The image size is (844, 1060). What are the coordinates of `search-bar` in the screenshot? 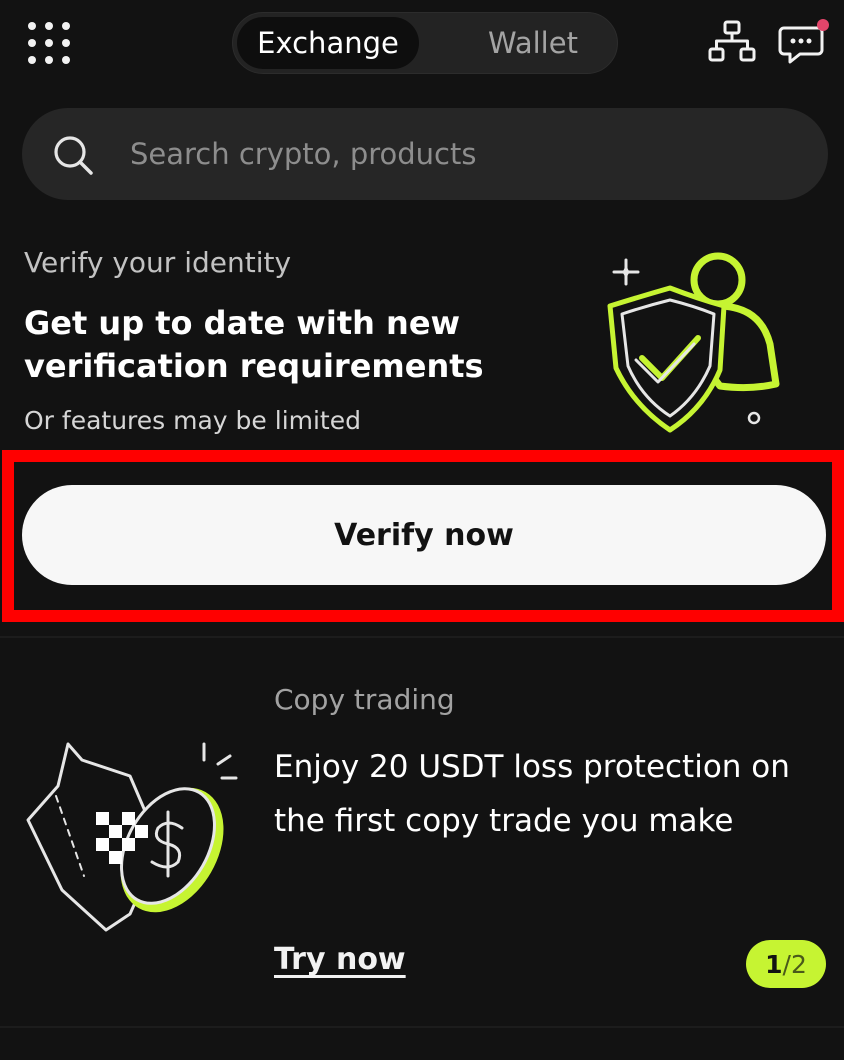 It's located at (425, 154).